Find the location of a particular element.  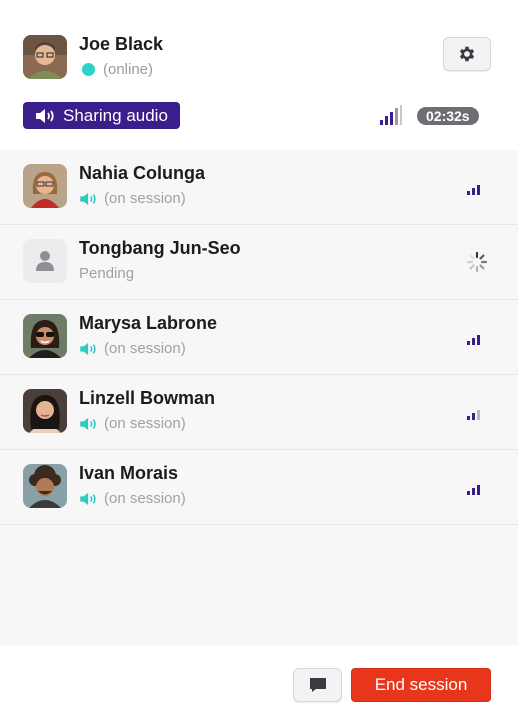

participant-row: Ivan Morais (on session) is located at coordinates (259, 487).